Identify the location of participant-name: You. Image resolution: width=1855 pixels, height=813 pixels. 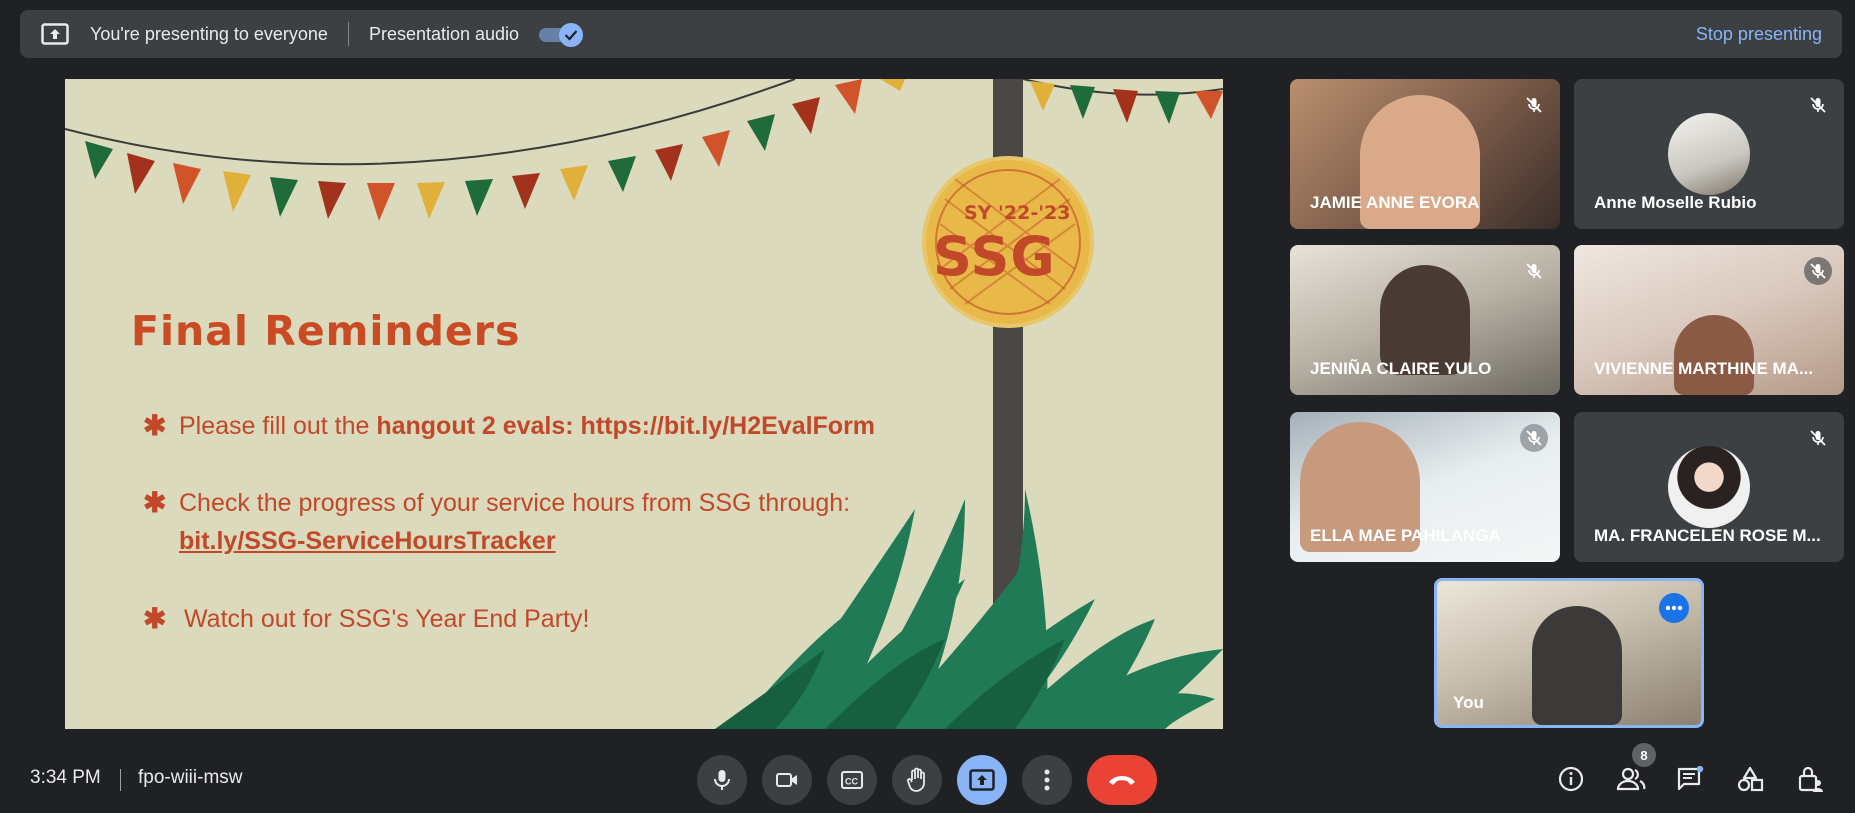
(1468, 702).